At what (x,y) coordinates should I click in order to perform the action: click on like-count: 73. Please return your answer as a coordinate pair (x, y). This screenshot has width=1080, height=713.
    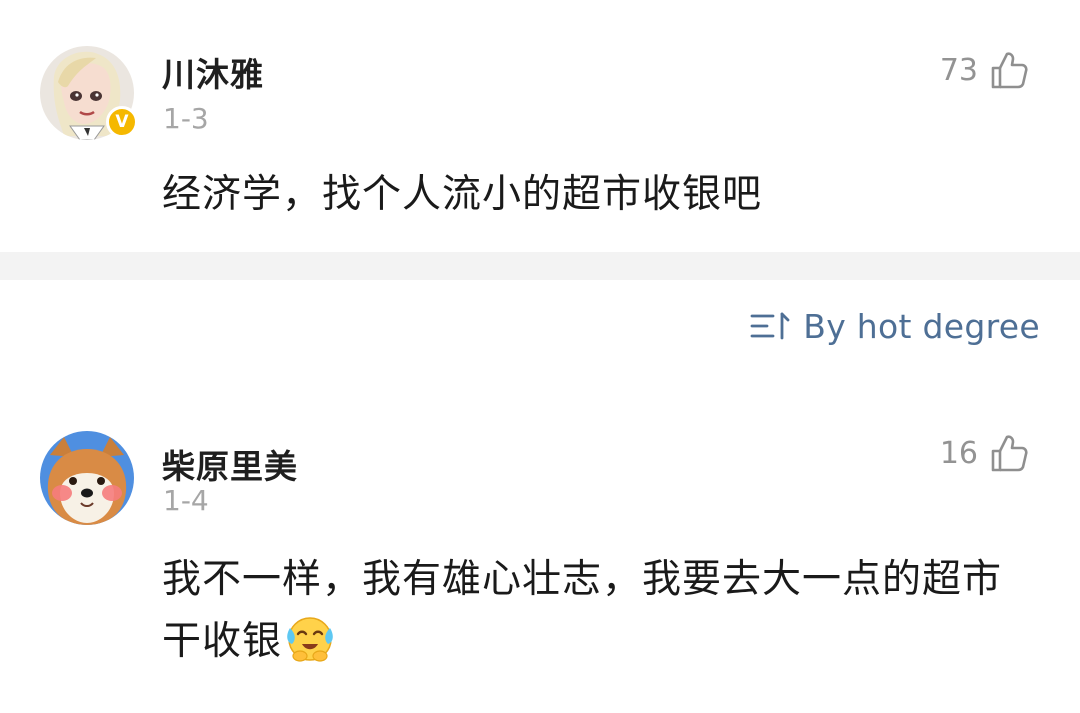
    Looking at the image, I should click on (958, 70).